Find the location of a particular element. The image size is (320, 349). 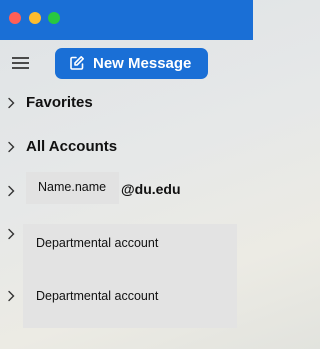

folder-all-accounts: All Accounts is located at coordinates (126, 147).